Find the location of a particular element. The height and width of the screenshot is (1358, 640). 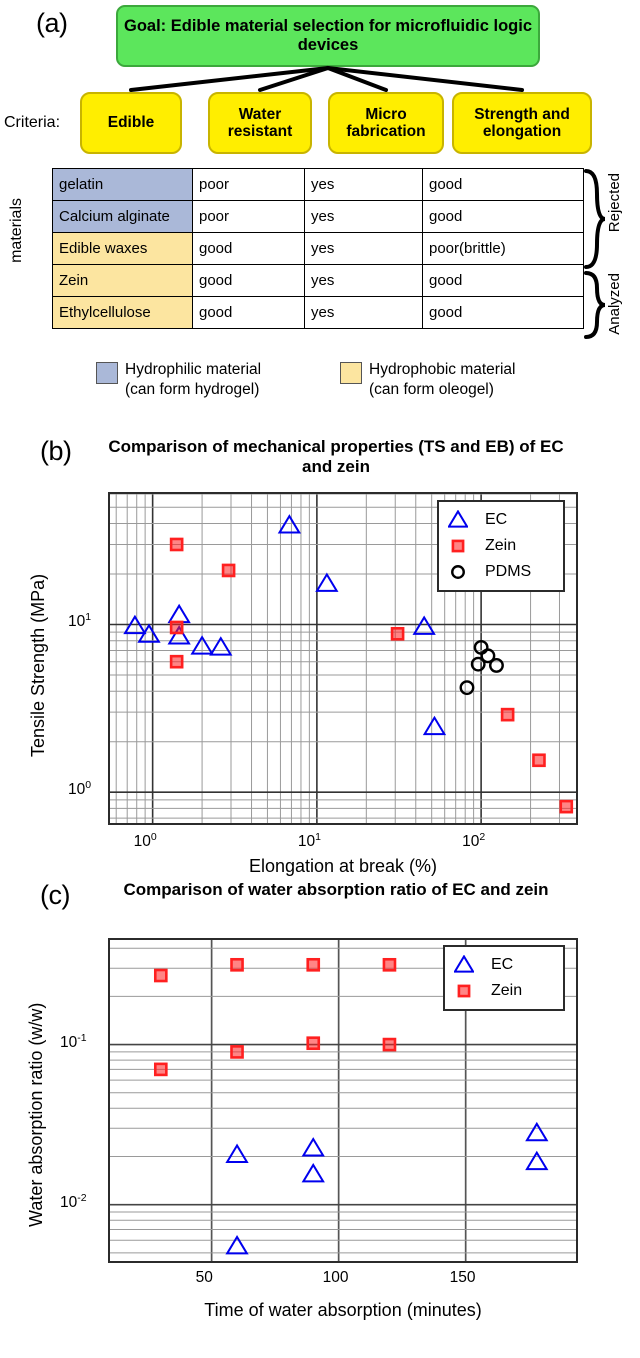

material-name-cell: Ethylcellulose is located at coordinates (122, 312).